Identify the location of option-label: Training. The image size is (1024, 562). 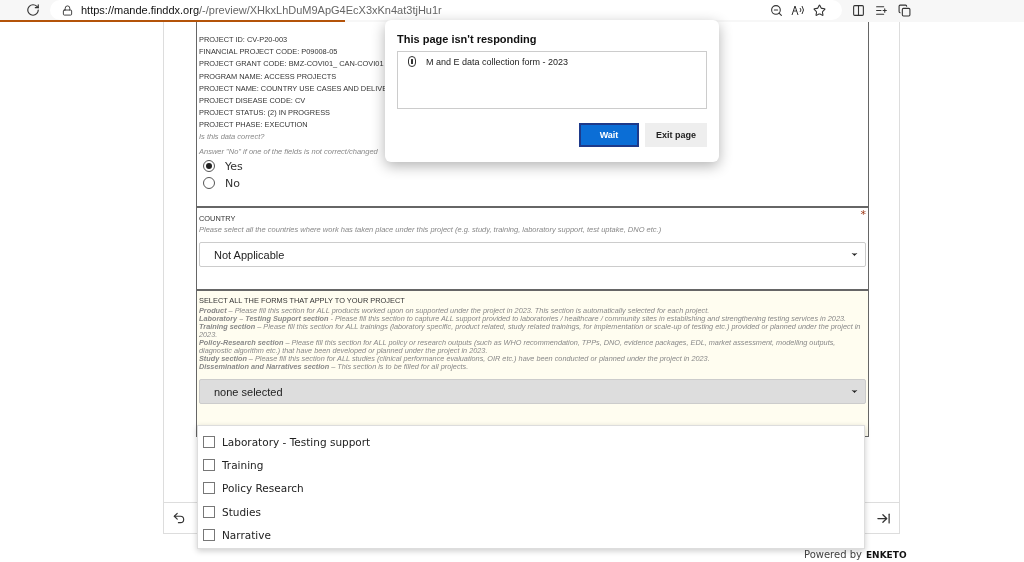
(243, 464).